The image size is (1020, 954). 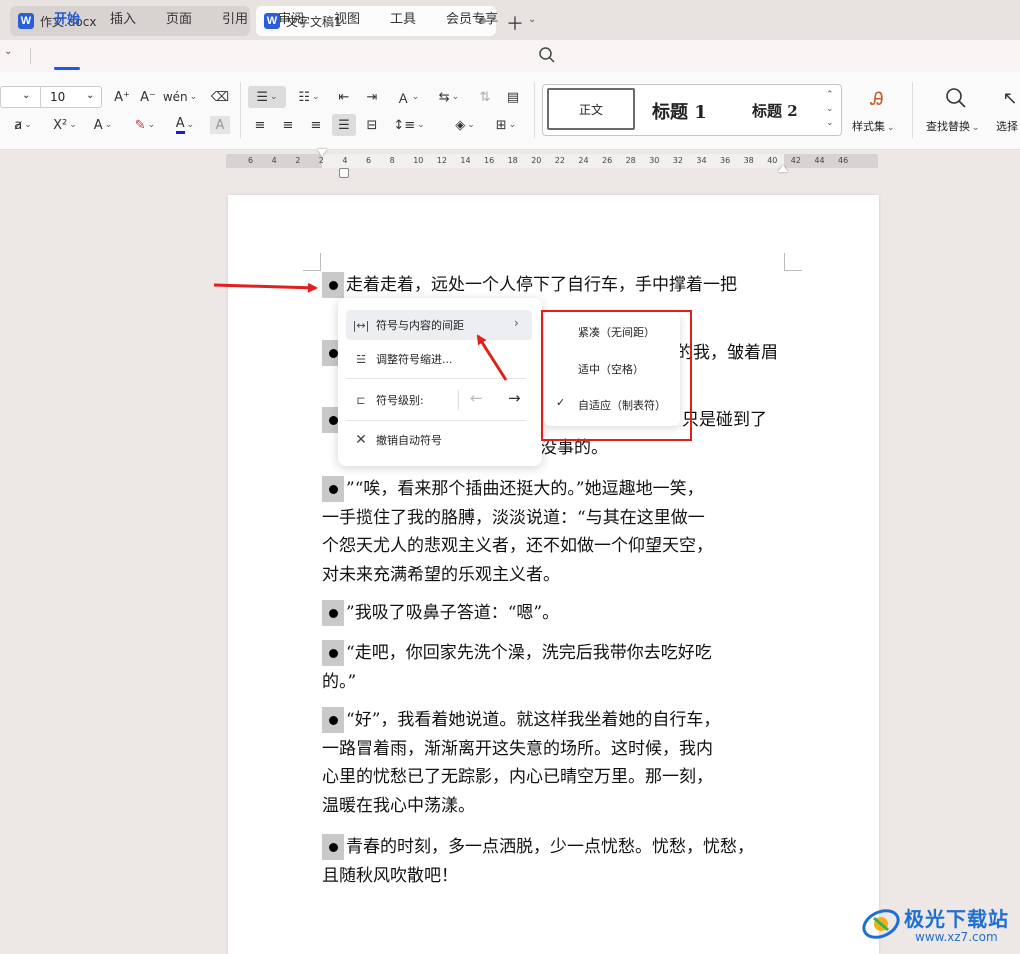 What do you see at coordinates (559, 160) in the screenshot?
I see `ruler-tick-label: 22` at bounding box center [559, 160].